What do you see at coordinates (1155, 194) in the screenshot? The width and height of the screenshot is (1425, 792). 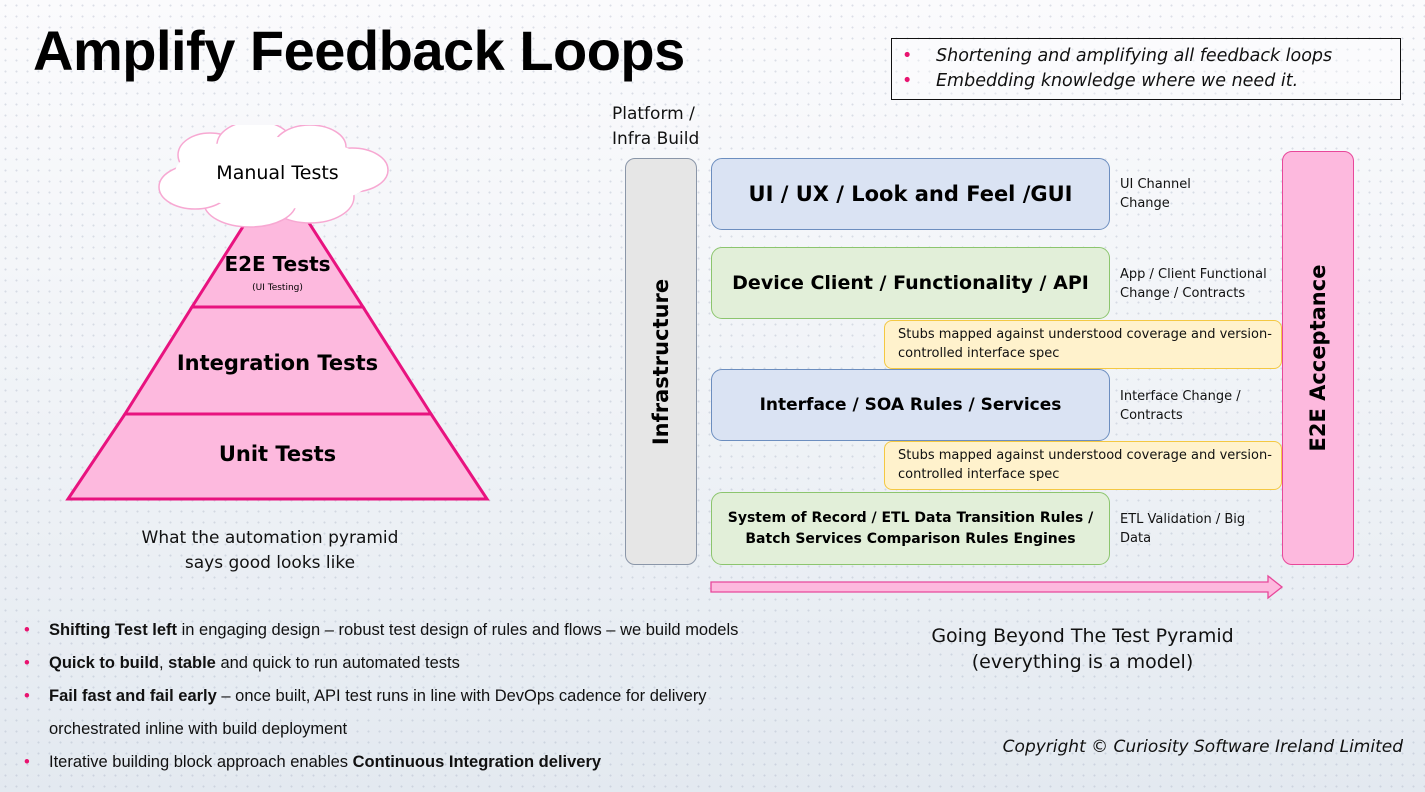 I see `layer-note-ui: UI Channel Change` at bounding box center [1155, 194].